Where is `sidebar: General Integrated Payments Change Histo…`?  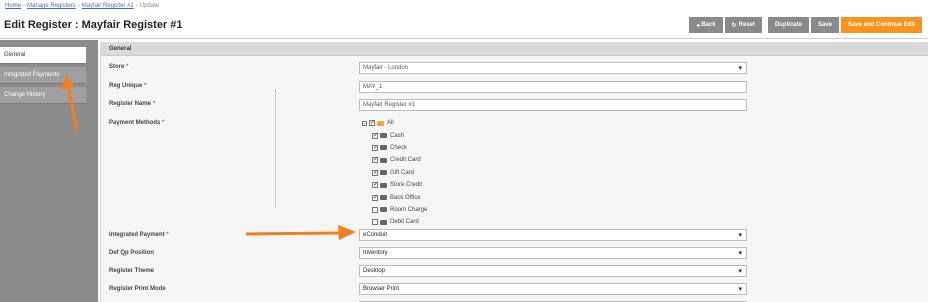 sidebar: General Integrated Payments Change Histo… is located at coordinates (49, 171).